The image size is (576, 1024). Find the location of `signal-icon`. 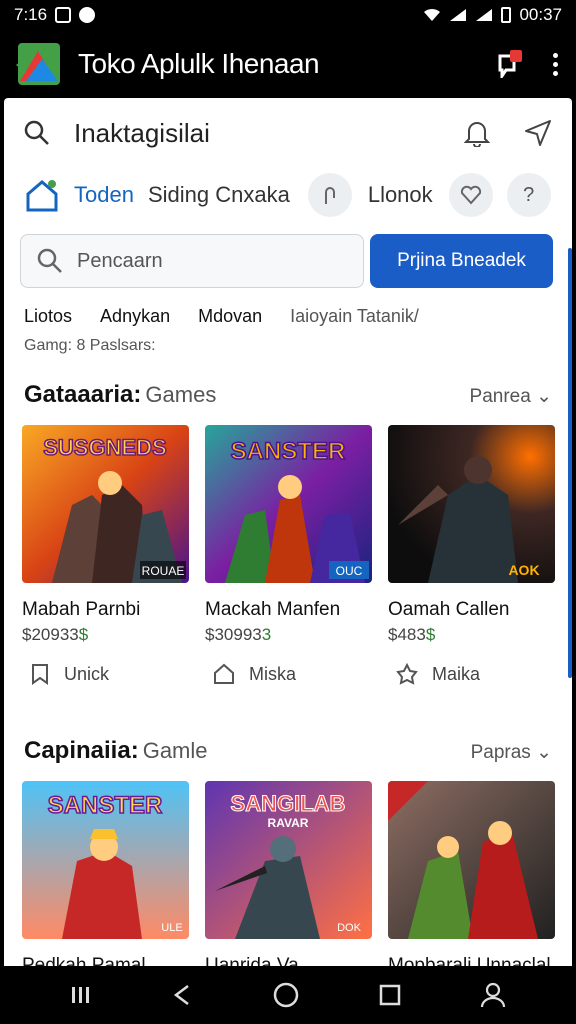

signal-icon is located at coordinates (458, 15).